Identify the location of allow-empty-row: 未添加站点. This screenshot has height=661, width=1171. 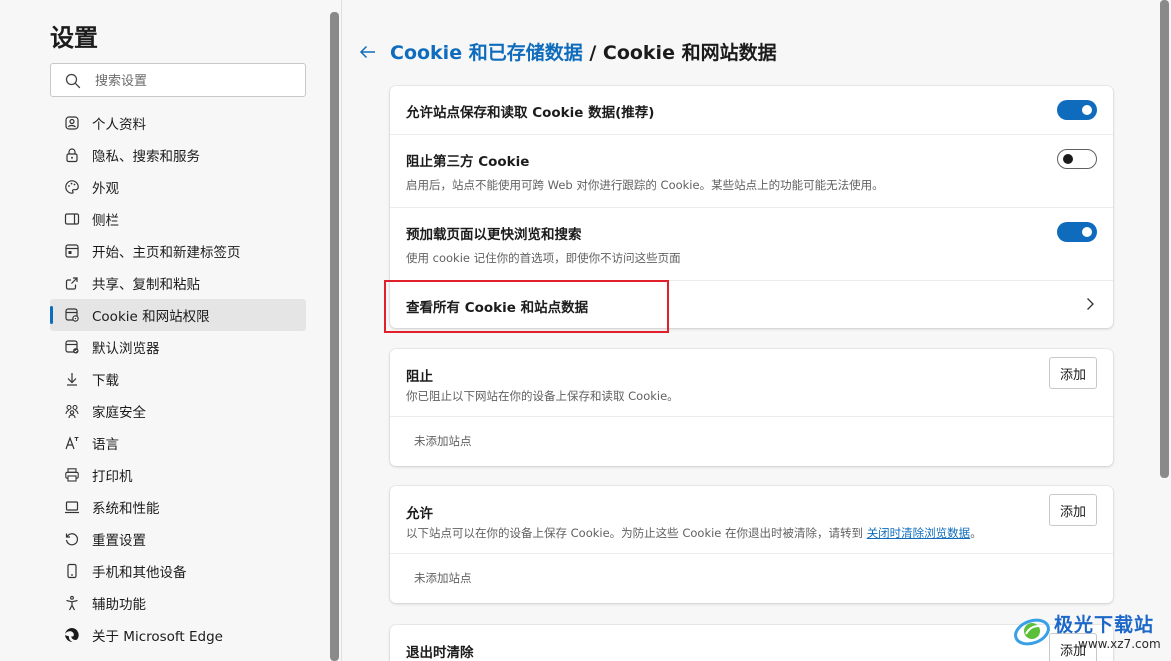
(751, 578).